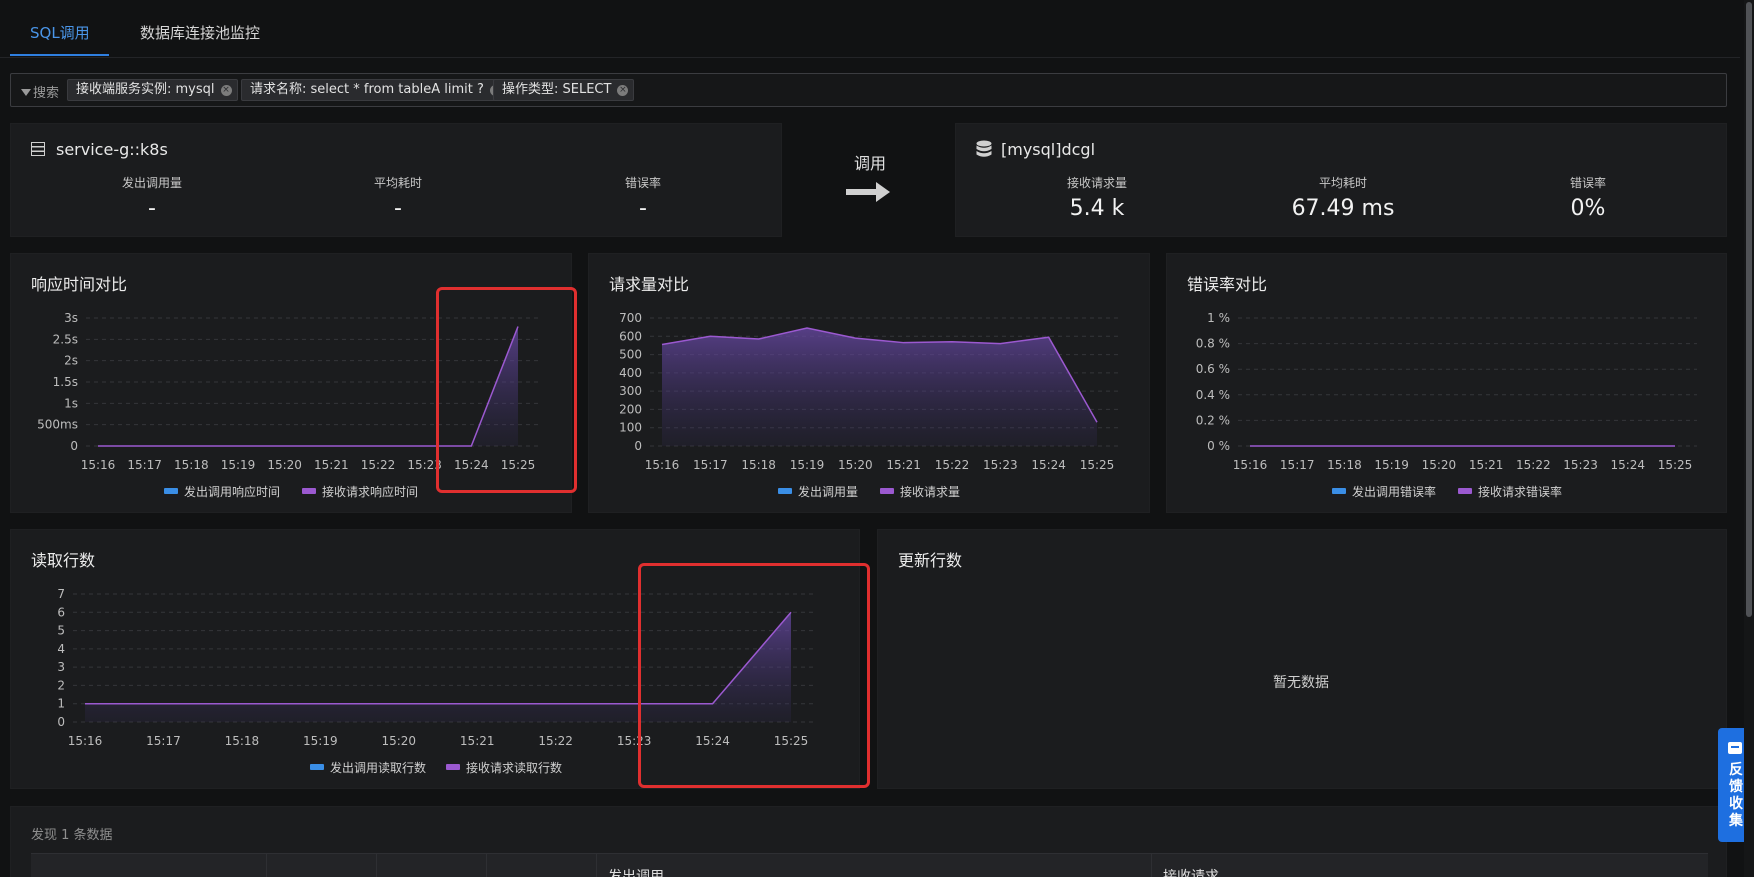 Image resolution: width=1754 pixels, height=877 pixels. I want to click on y-tick-label: 2, so click(61, 685).